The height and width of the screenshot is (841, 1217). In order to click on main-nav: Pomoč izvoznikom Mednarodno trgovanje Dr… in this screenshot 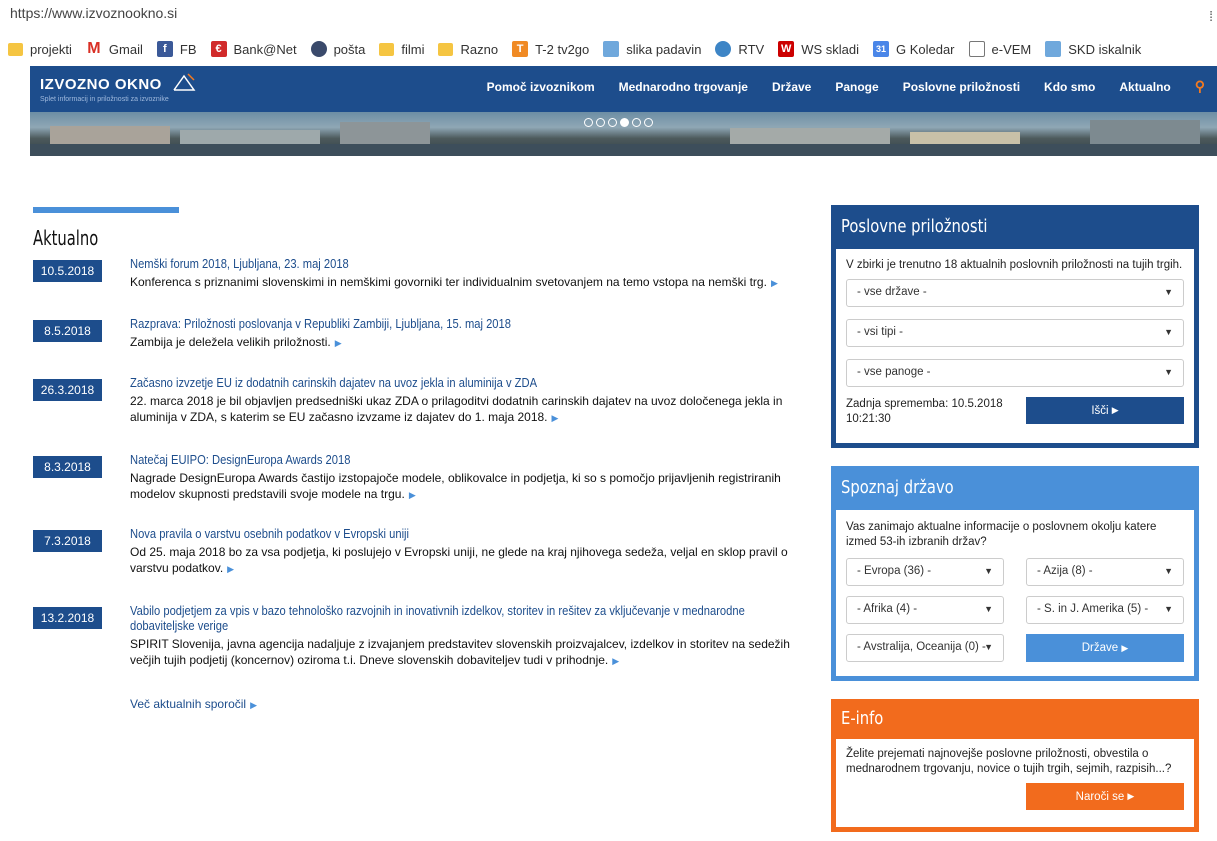, I will do `click(846, 86)`.